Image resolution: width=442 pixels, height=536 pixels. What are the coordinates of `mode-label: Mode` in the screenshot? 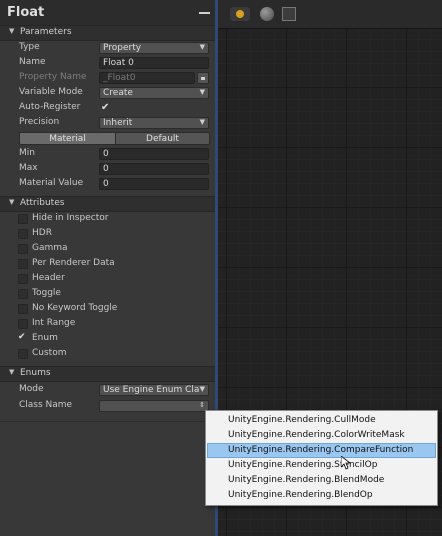 It's located at (31, 389).